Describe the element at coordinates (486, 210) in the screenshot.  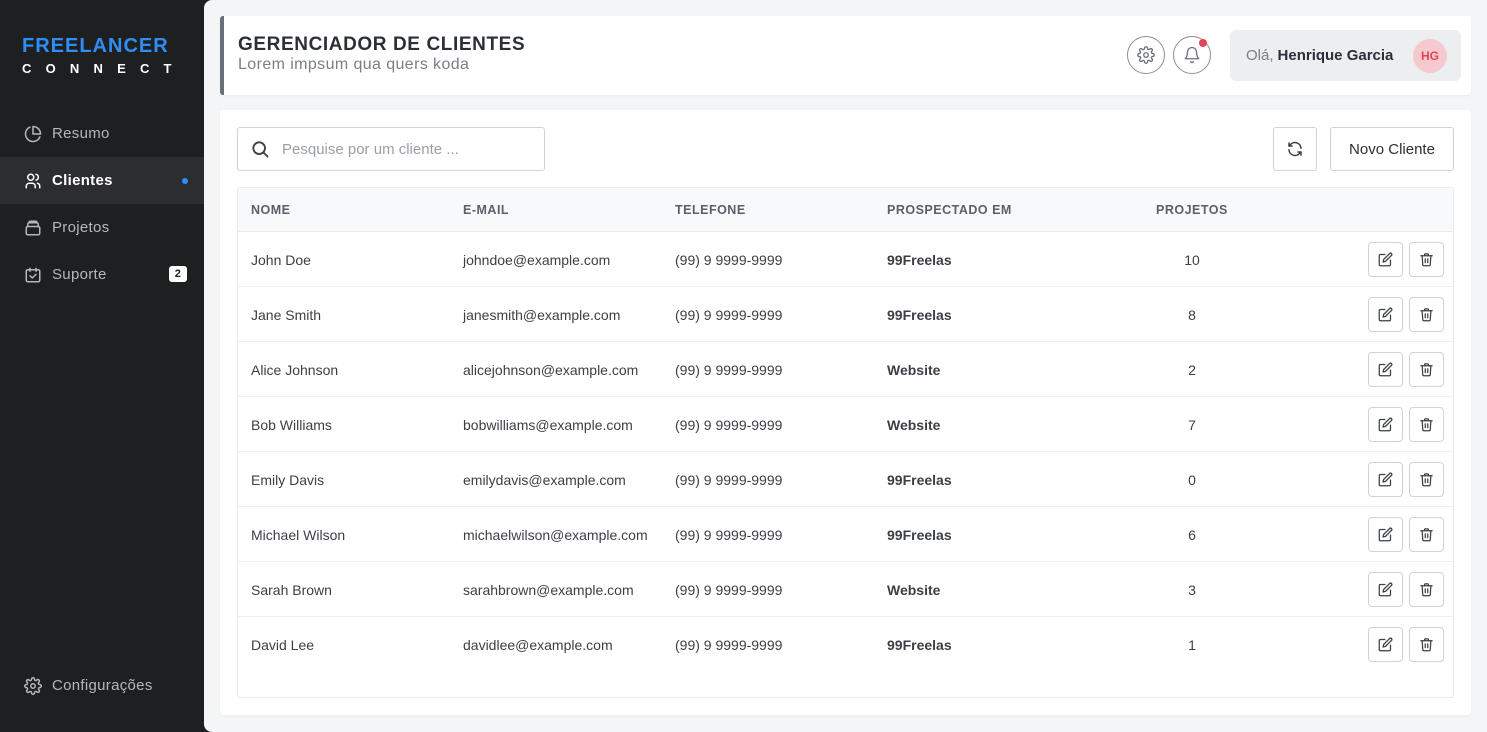
I see `column-header-email: E-MAIL` at that location.